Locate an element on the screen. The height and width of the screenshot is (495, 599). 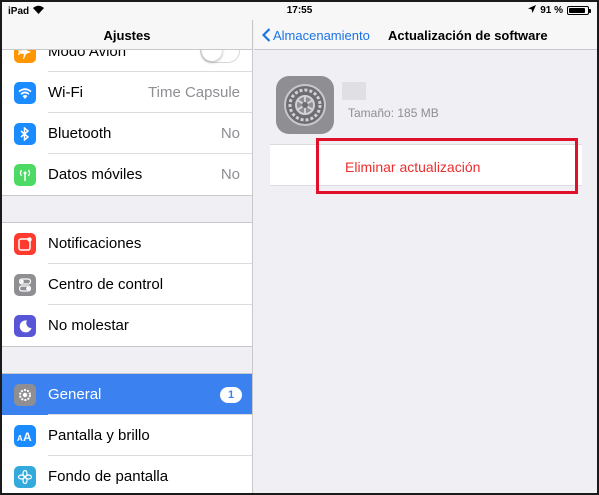
sidebar-item-notifications: Notificaciones is located at coordinates (127, 243).